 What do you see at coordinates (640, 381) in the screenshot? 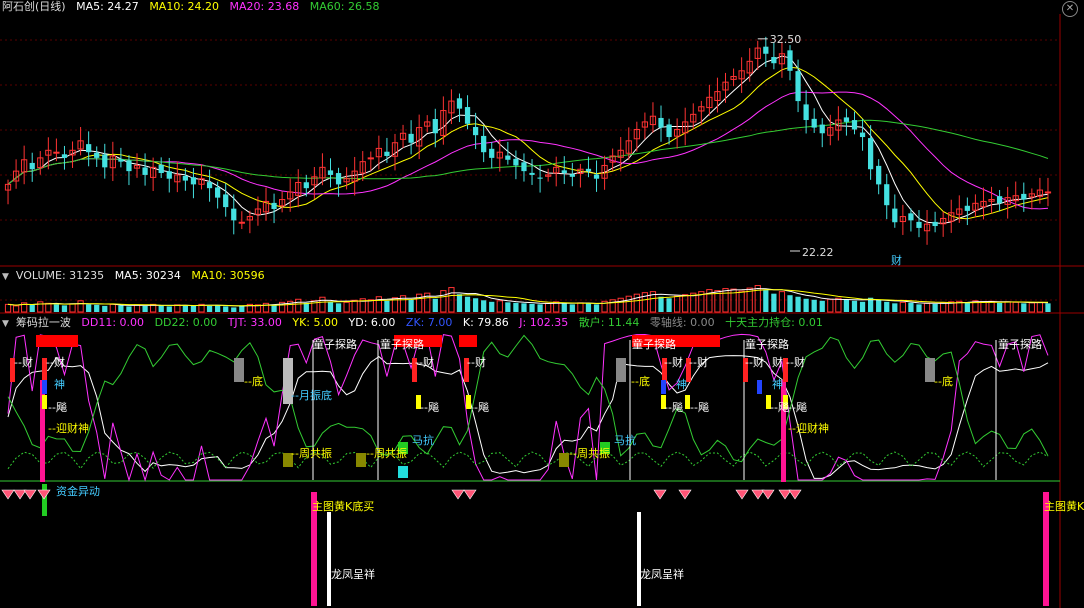
I see `indicator-annotation: --底` at bounding box center [640, 381].